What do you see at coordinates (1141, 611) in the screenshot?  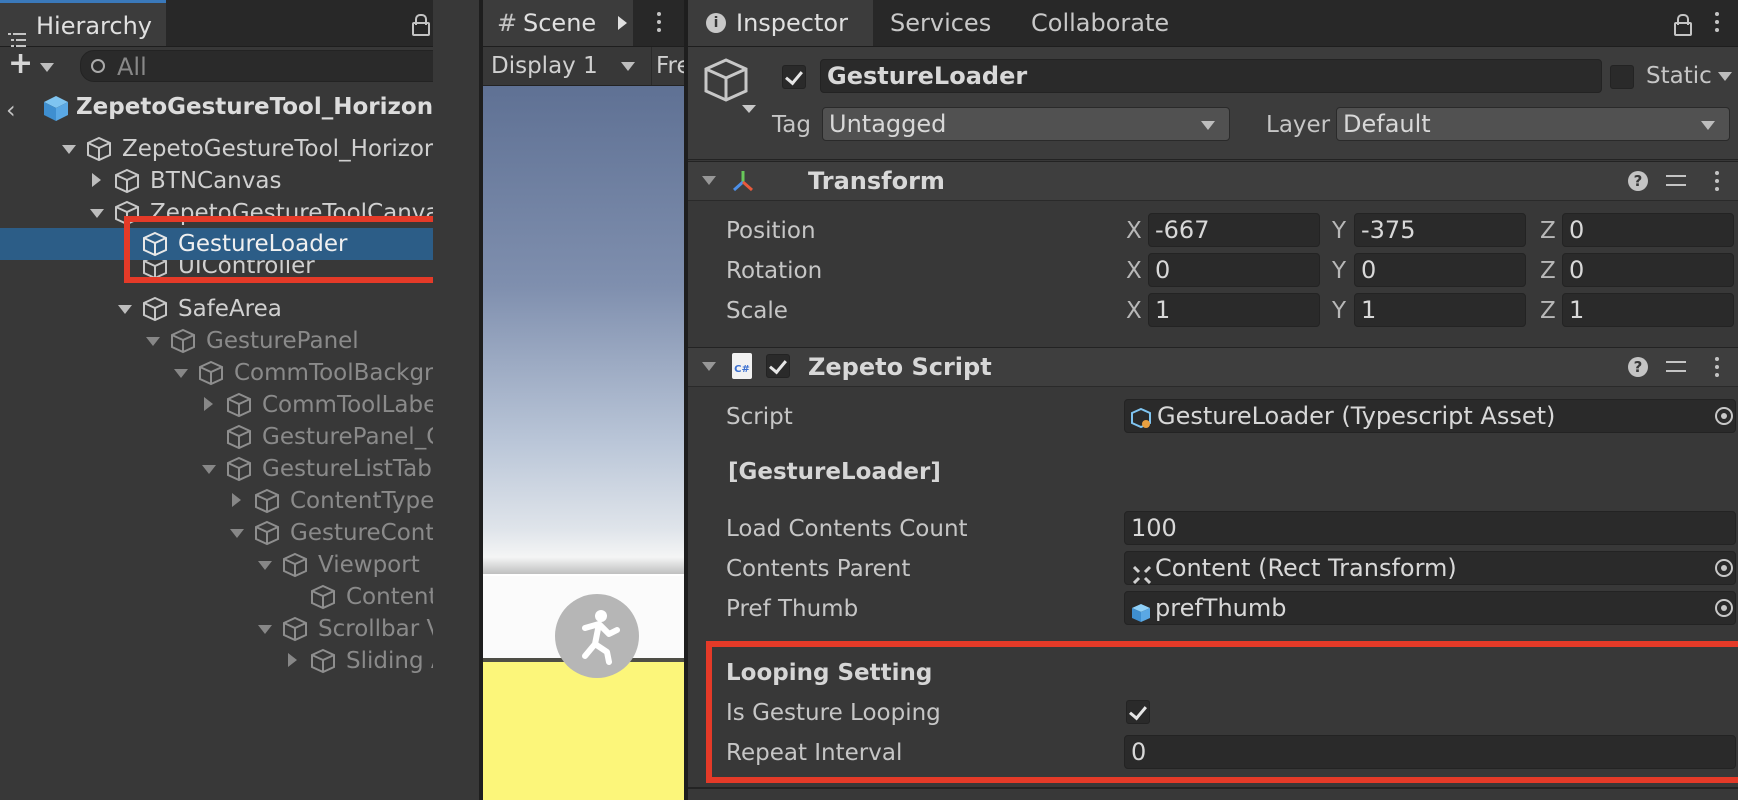 I see `prefab-icon` at bounding box center [1141, 611].